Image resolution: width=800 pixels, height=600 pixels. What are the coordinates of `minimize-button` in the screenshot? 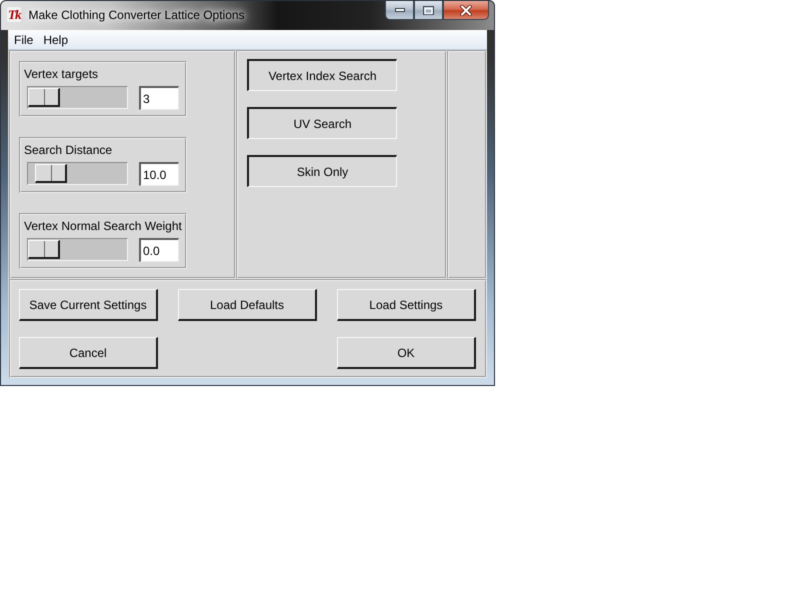 It's located at (399, 10).